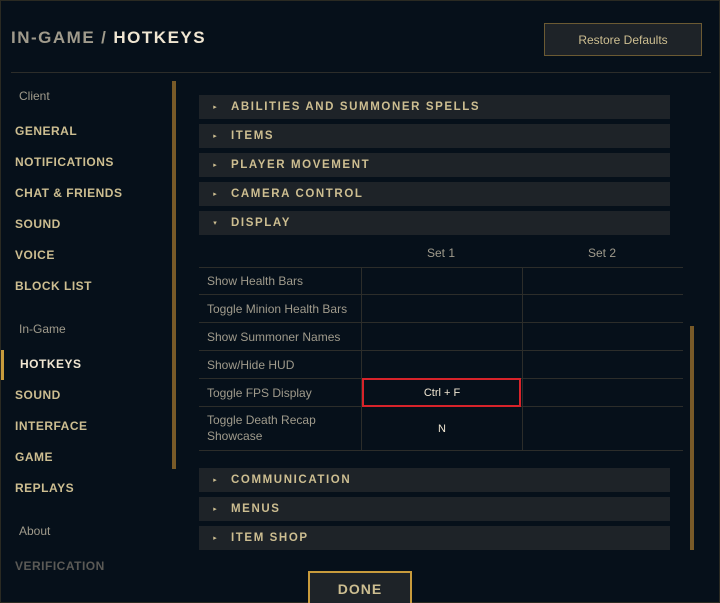 Image resolution: width=720 pixels, height=603 pixels. I want to click on column-header-set1: Set 1, so click(441, 253).